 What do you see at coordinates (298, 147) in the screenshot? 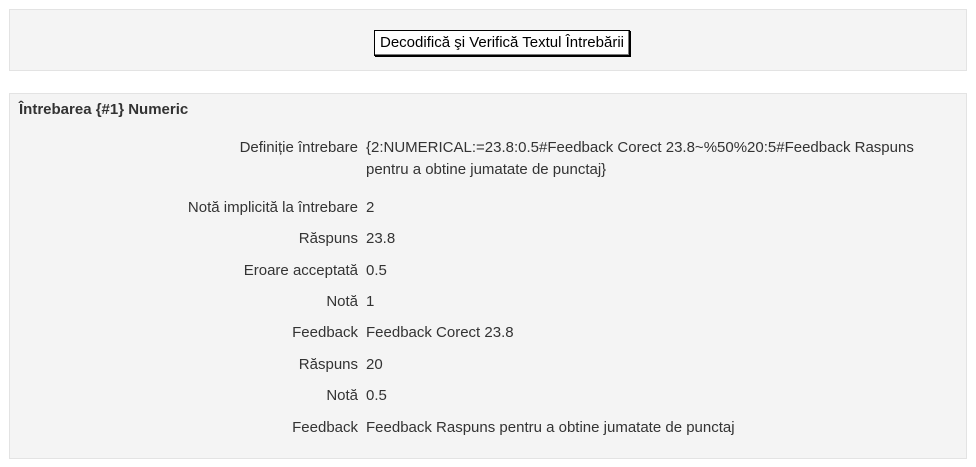
I see `definition-label: Definiție întrebare` at bounding box center [298, 147].